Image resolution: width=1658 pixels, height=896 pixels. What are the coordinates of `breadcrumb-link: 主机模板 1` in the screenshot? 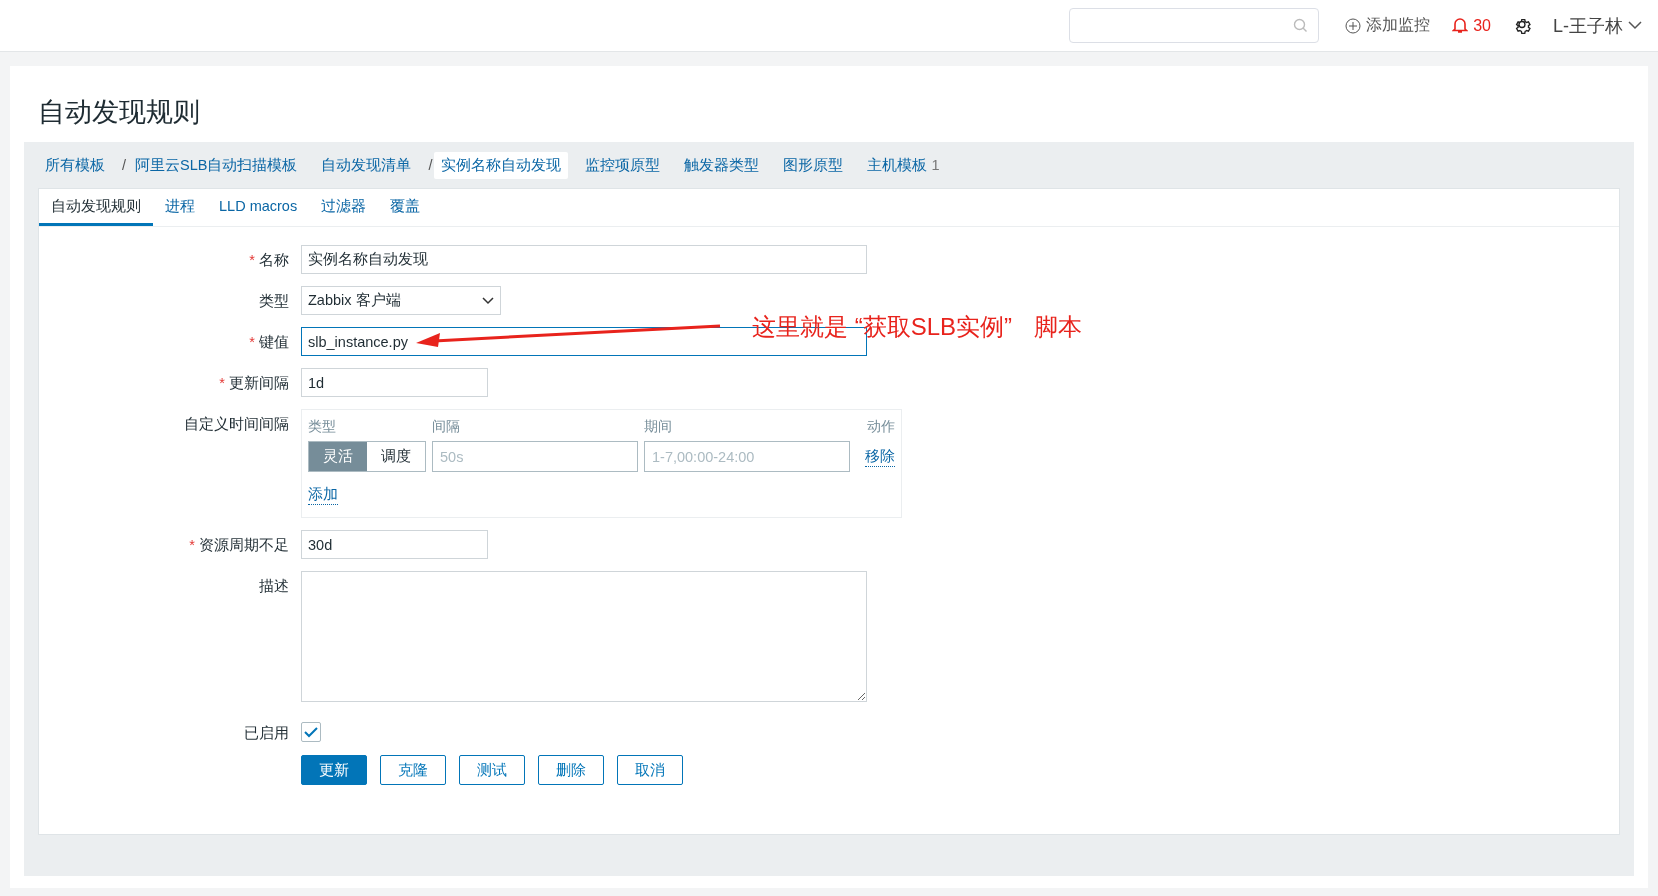 It's located at (903, 165).